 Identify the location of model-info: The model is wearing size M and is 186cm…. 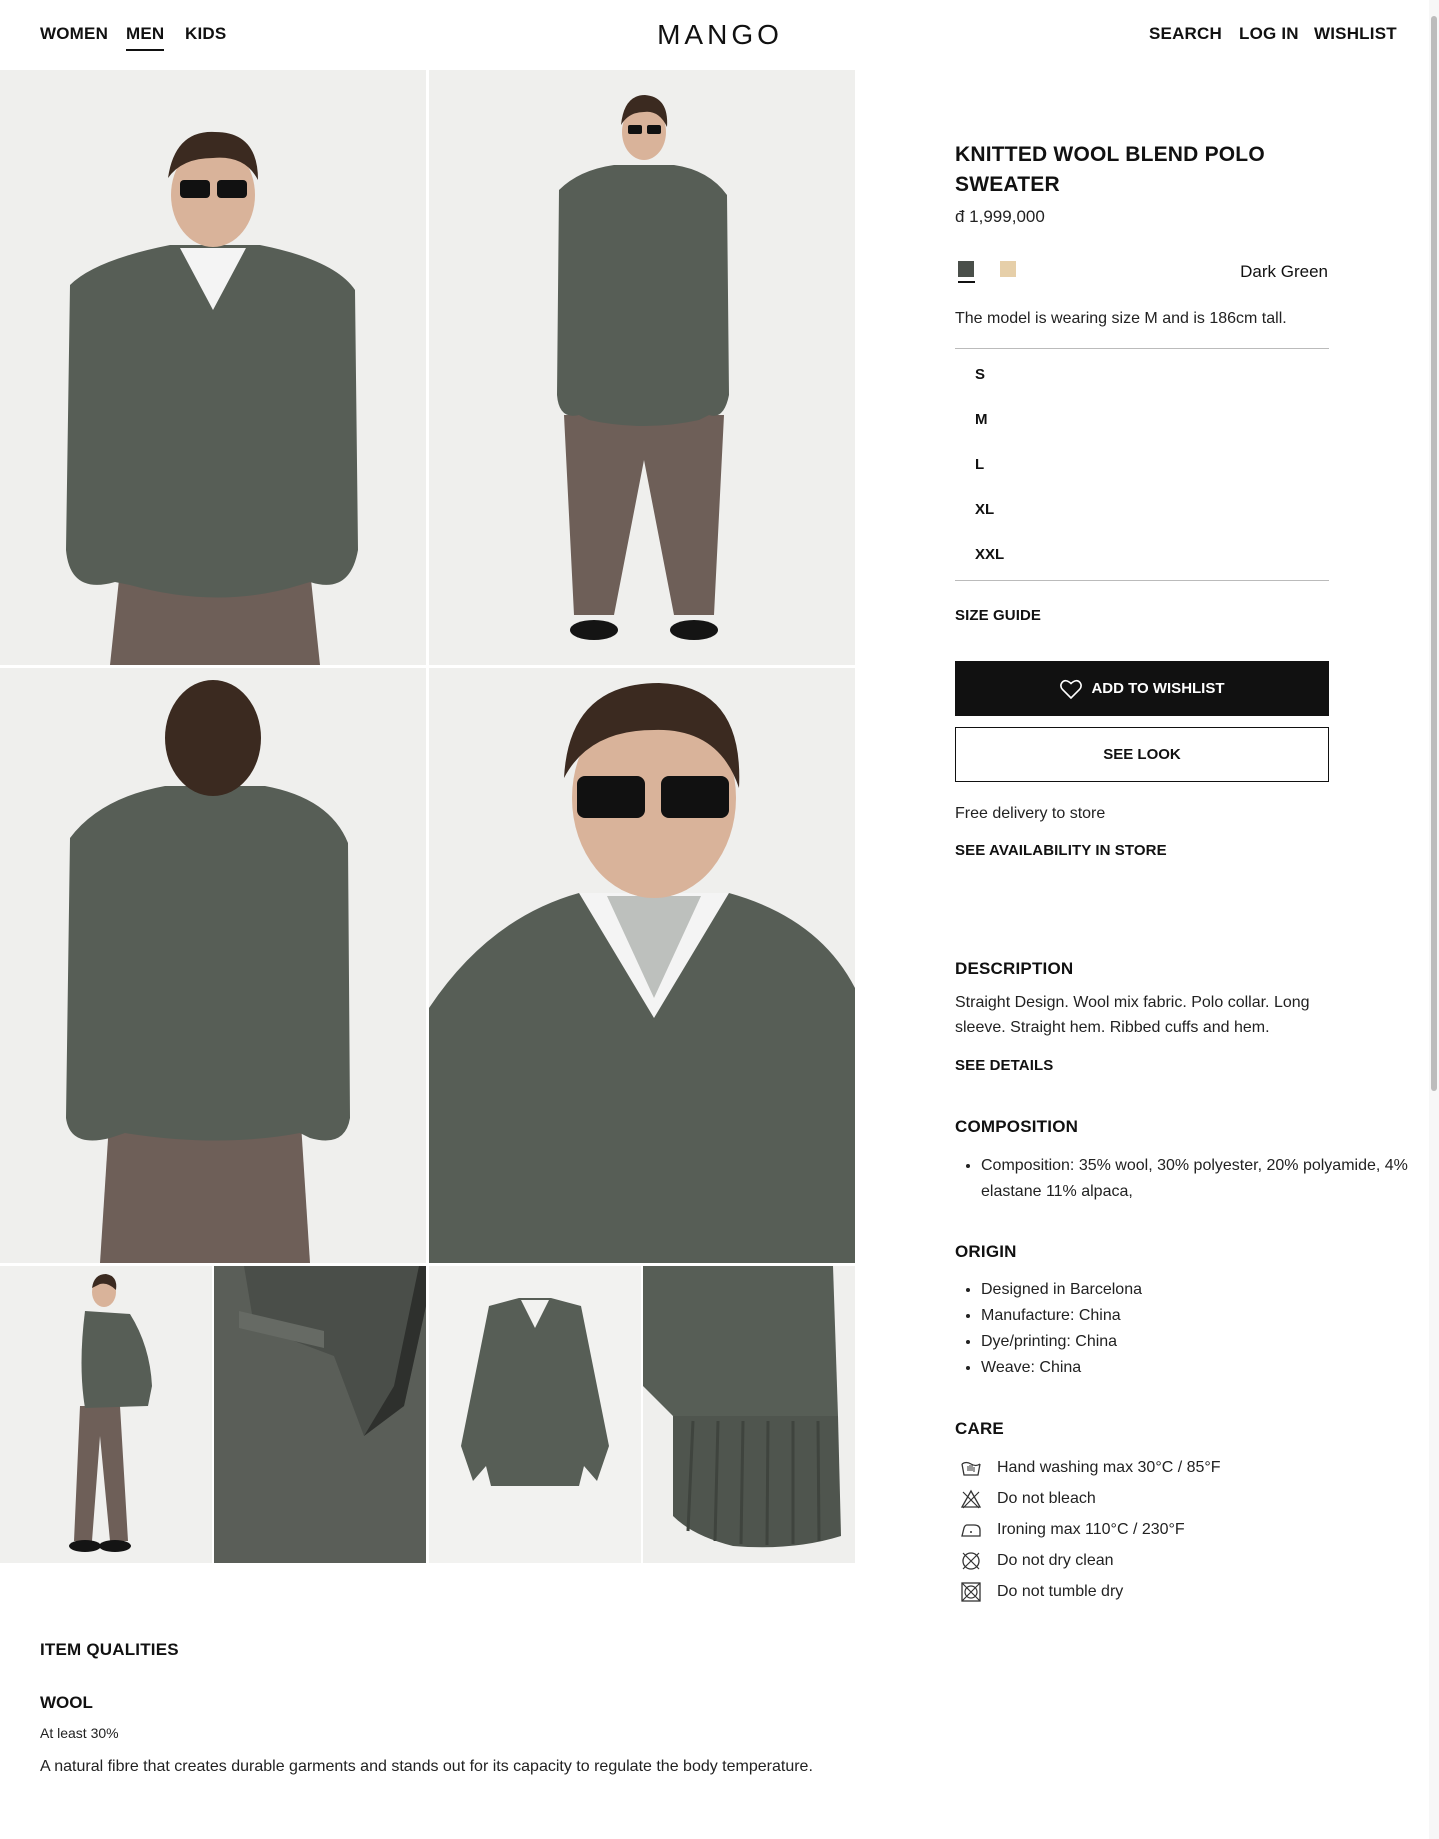
(1121, 318).